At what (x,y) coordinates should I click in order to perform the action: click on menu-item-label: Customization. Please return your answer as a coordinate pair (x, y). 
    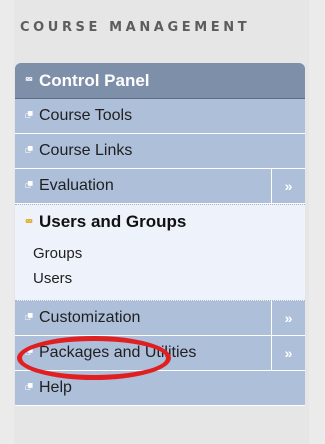
    Looking at the image, I should click on (90, 317).